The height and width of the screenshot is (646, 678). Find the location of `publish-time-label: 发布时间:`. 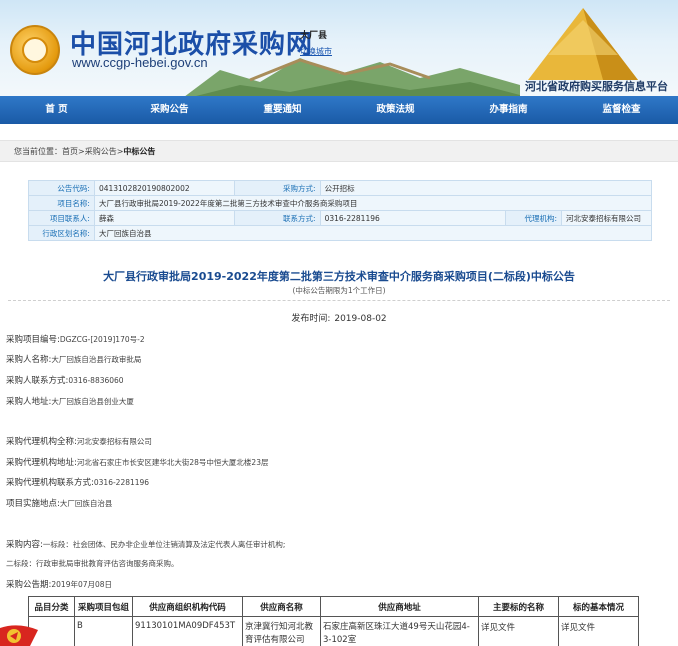

publish-time-label: 发布时间: is located at coordinates (311, 319).